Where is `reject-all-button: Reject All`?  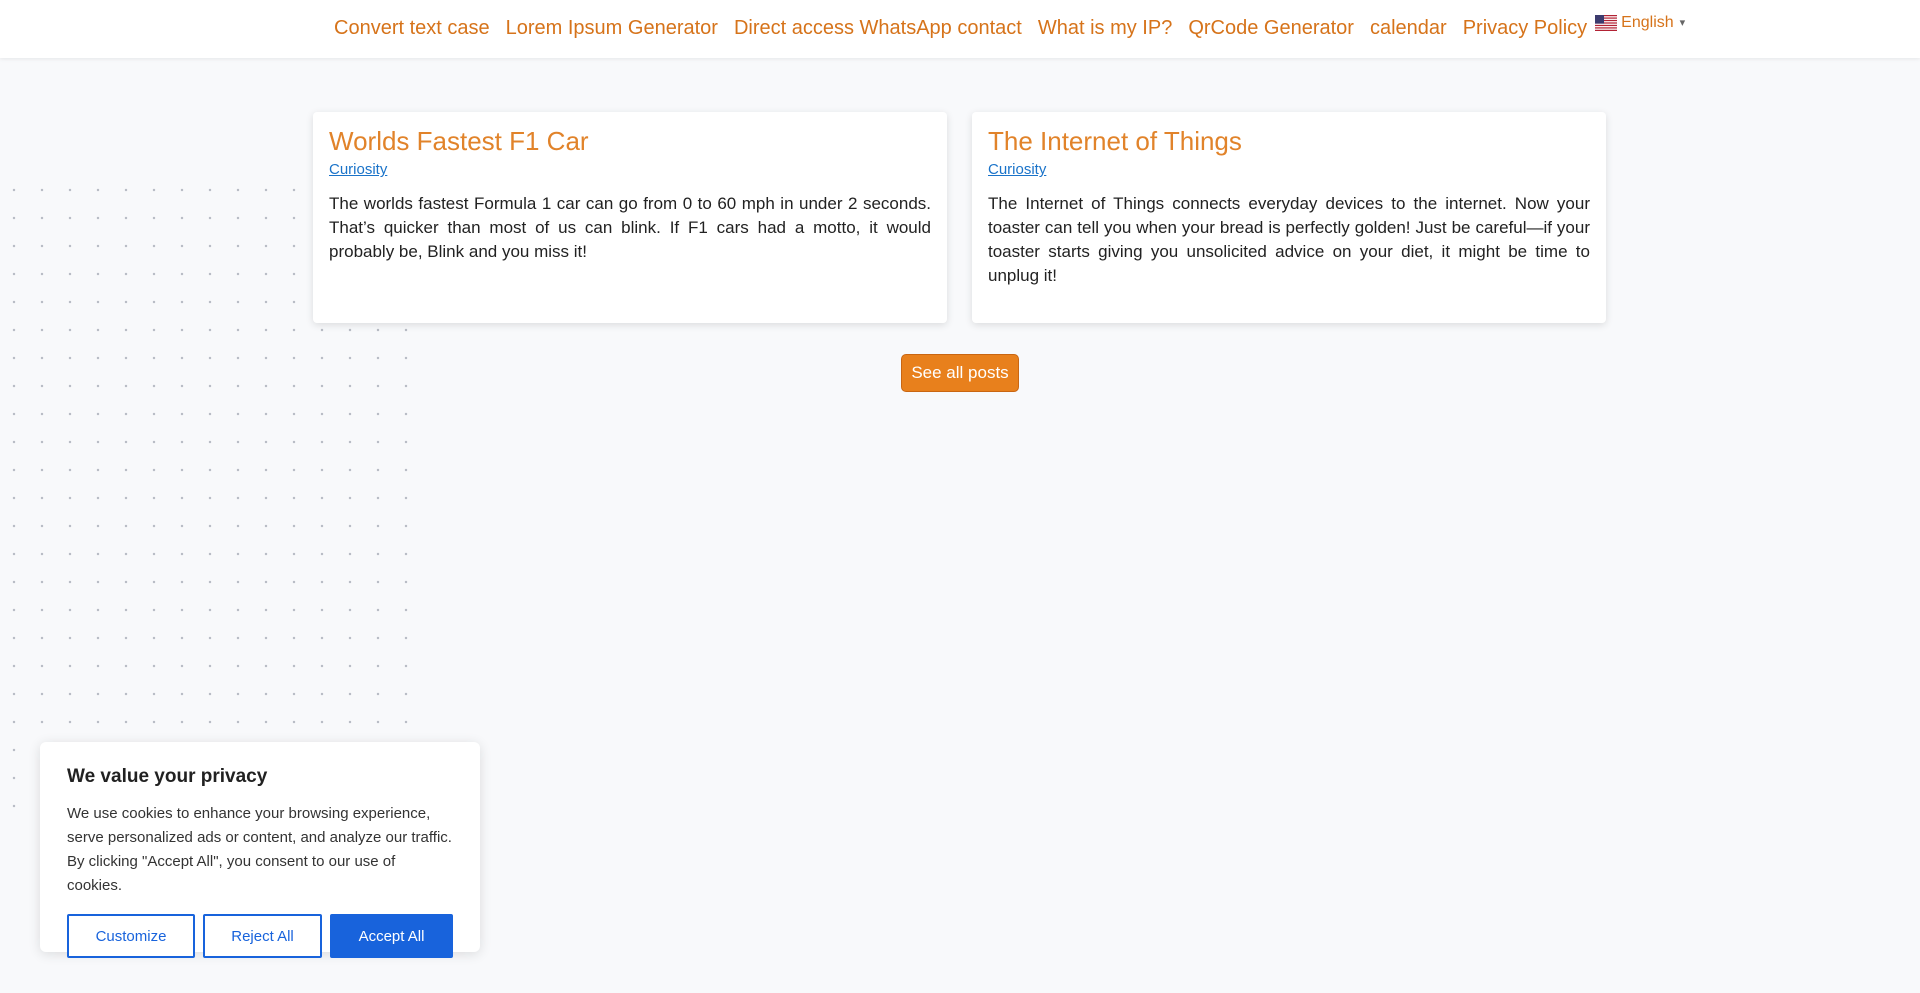 reject-all-button: Reject All is located at coordinates (262, 936).